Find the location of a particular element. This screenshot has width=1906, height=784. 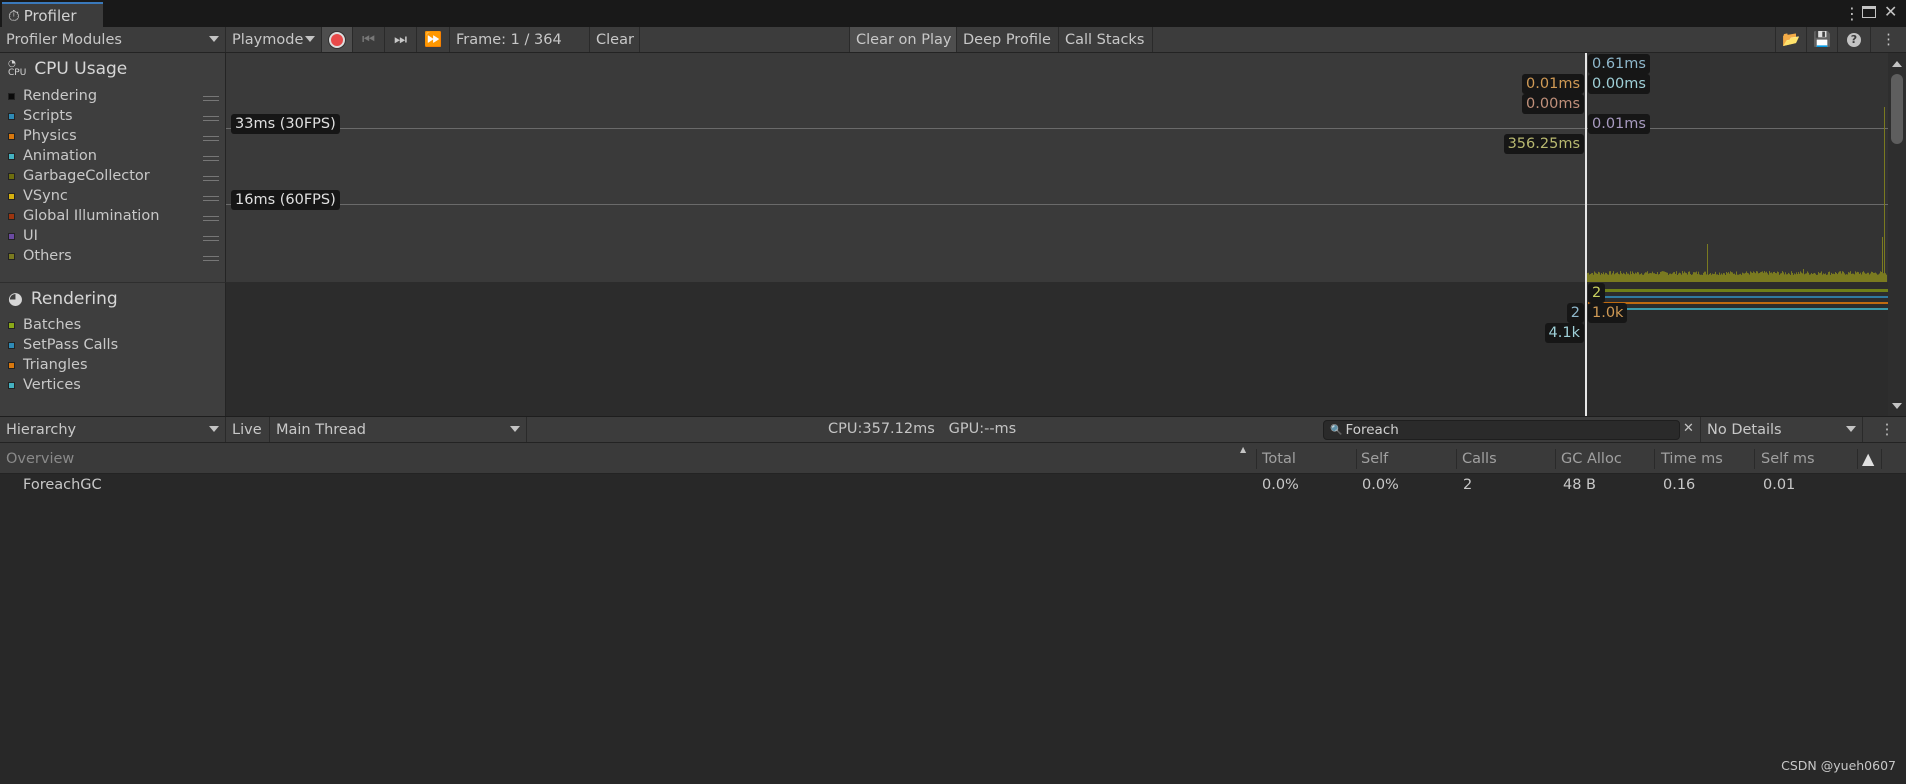

legend-item: Others is located at coordinates (40, 256).